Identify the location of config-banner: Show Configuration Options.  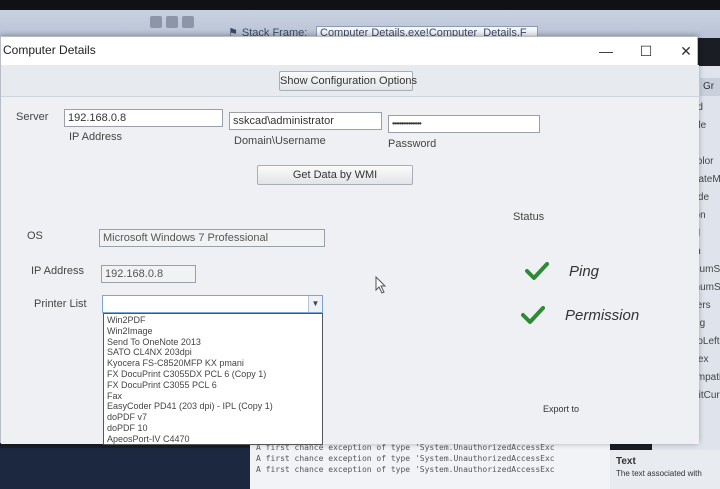
(350, 81).